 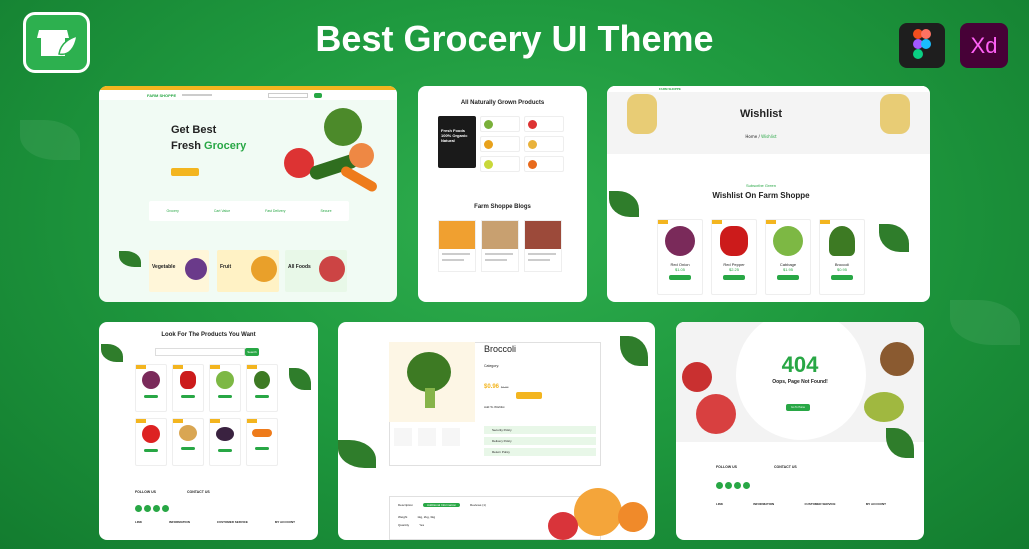 I want to click on not-found-hero: 404 Oops, Page Not Found! Go To Home, so click(x=800, y=382).